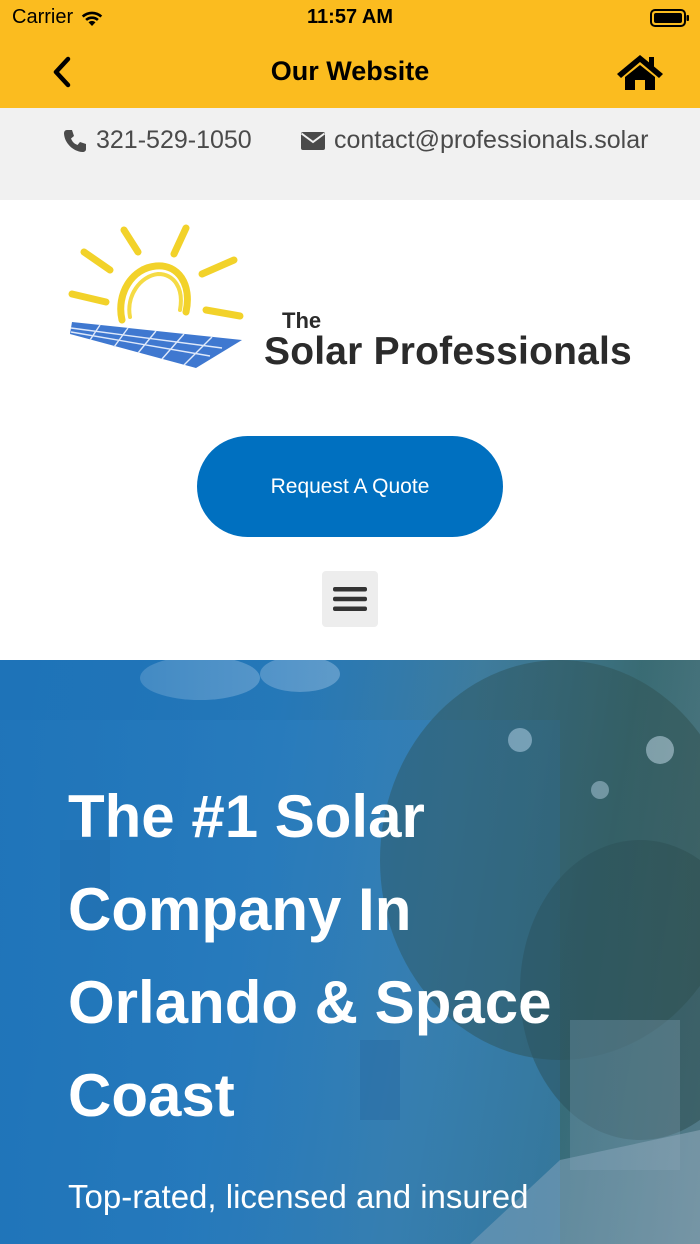 This screenshot has height=1244, width=700. I want to click on phone-icon, so click(75, 140).